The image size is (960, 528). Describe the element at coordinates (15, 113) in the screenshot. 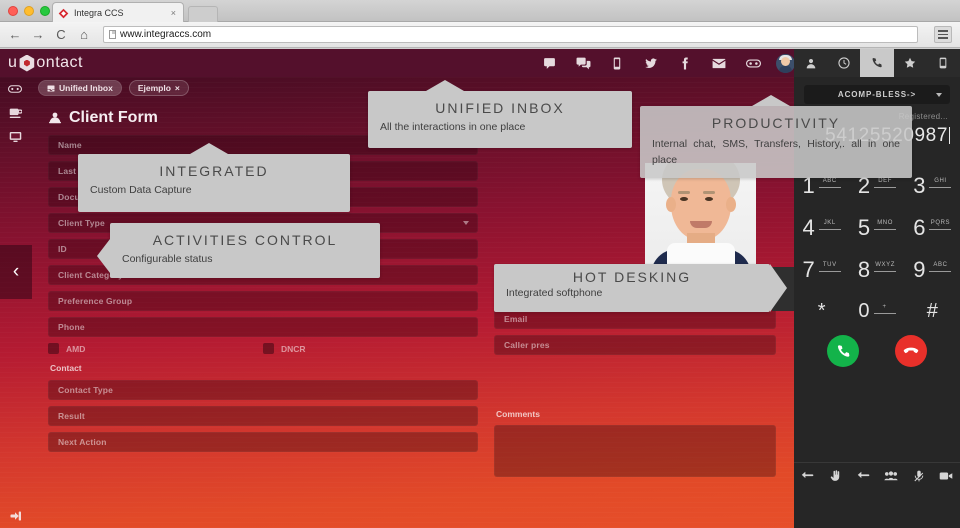

I see `rail-item-desktop` at that location.